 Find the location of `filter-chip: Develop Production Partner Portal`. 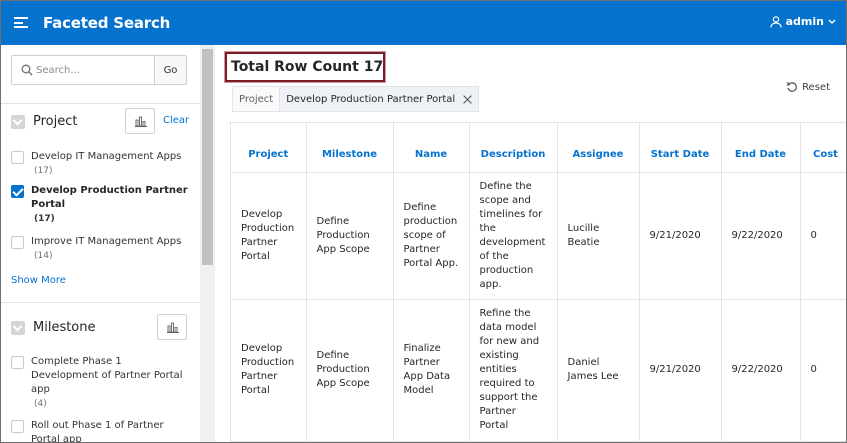

filter-chip: Develop Production Partner Portal is located at coordinates (379, 99).